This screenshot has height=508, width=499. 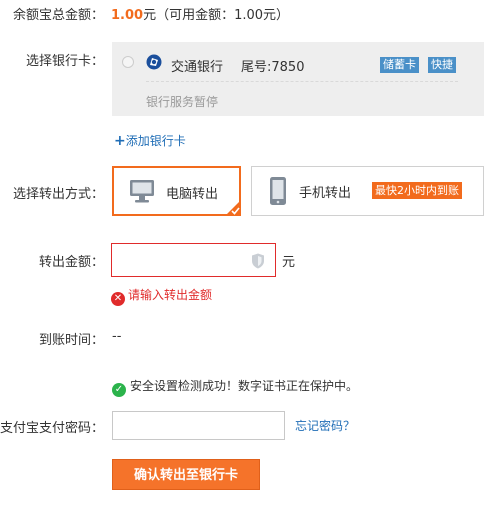 I want to click on balance-label: 余额宝总金额：, so click(x=58, y=15).